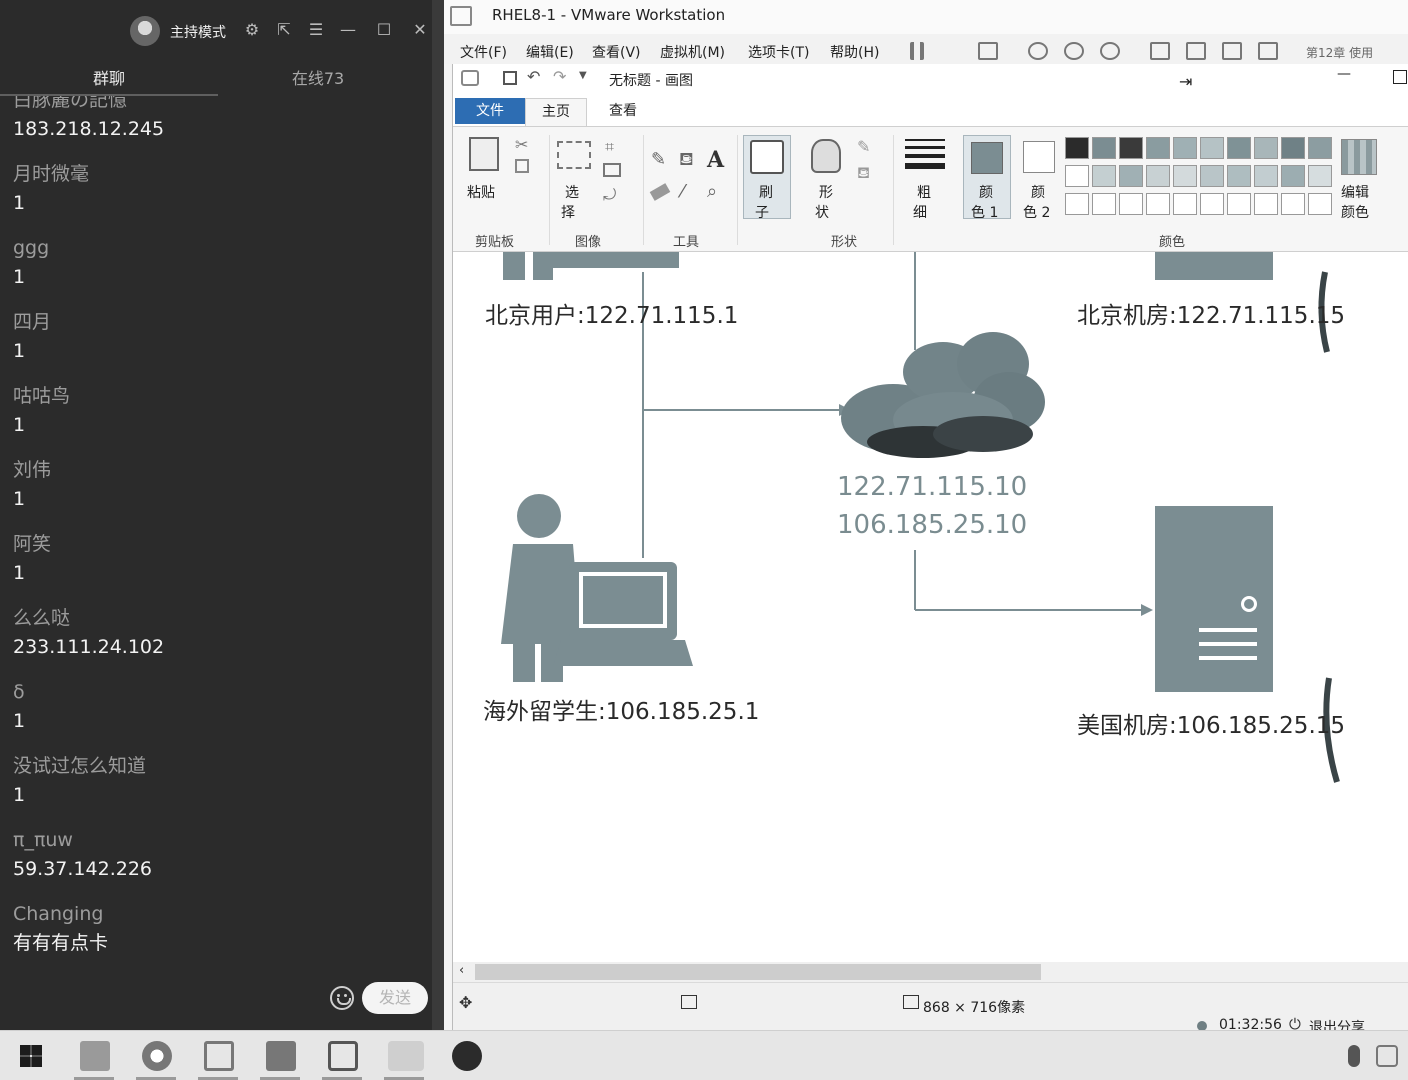 The width and height of the screenshot is (1408, 1080). What do you see at coordinates (660, 192) in the screenshot?
I see `eraser-icon` at bounding box center [660, 192].